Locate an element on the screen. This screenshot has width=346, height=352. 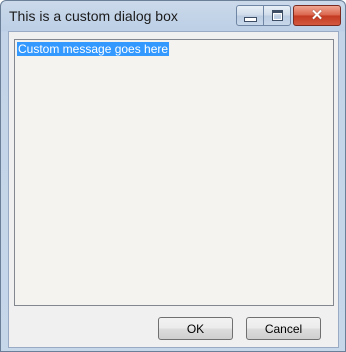
close-button: ✕ is located at coordinates (317, 15).